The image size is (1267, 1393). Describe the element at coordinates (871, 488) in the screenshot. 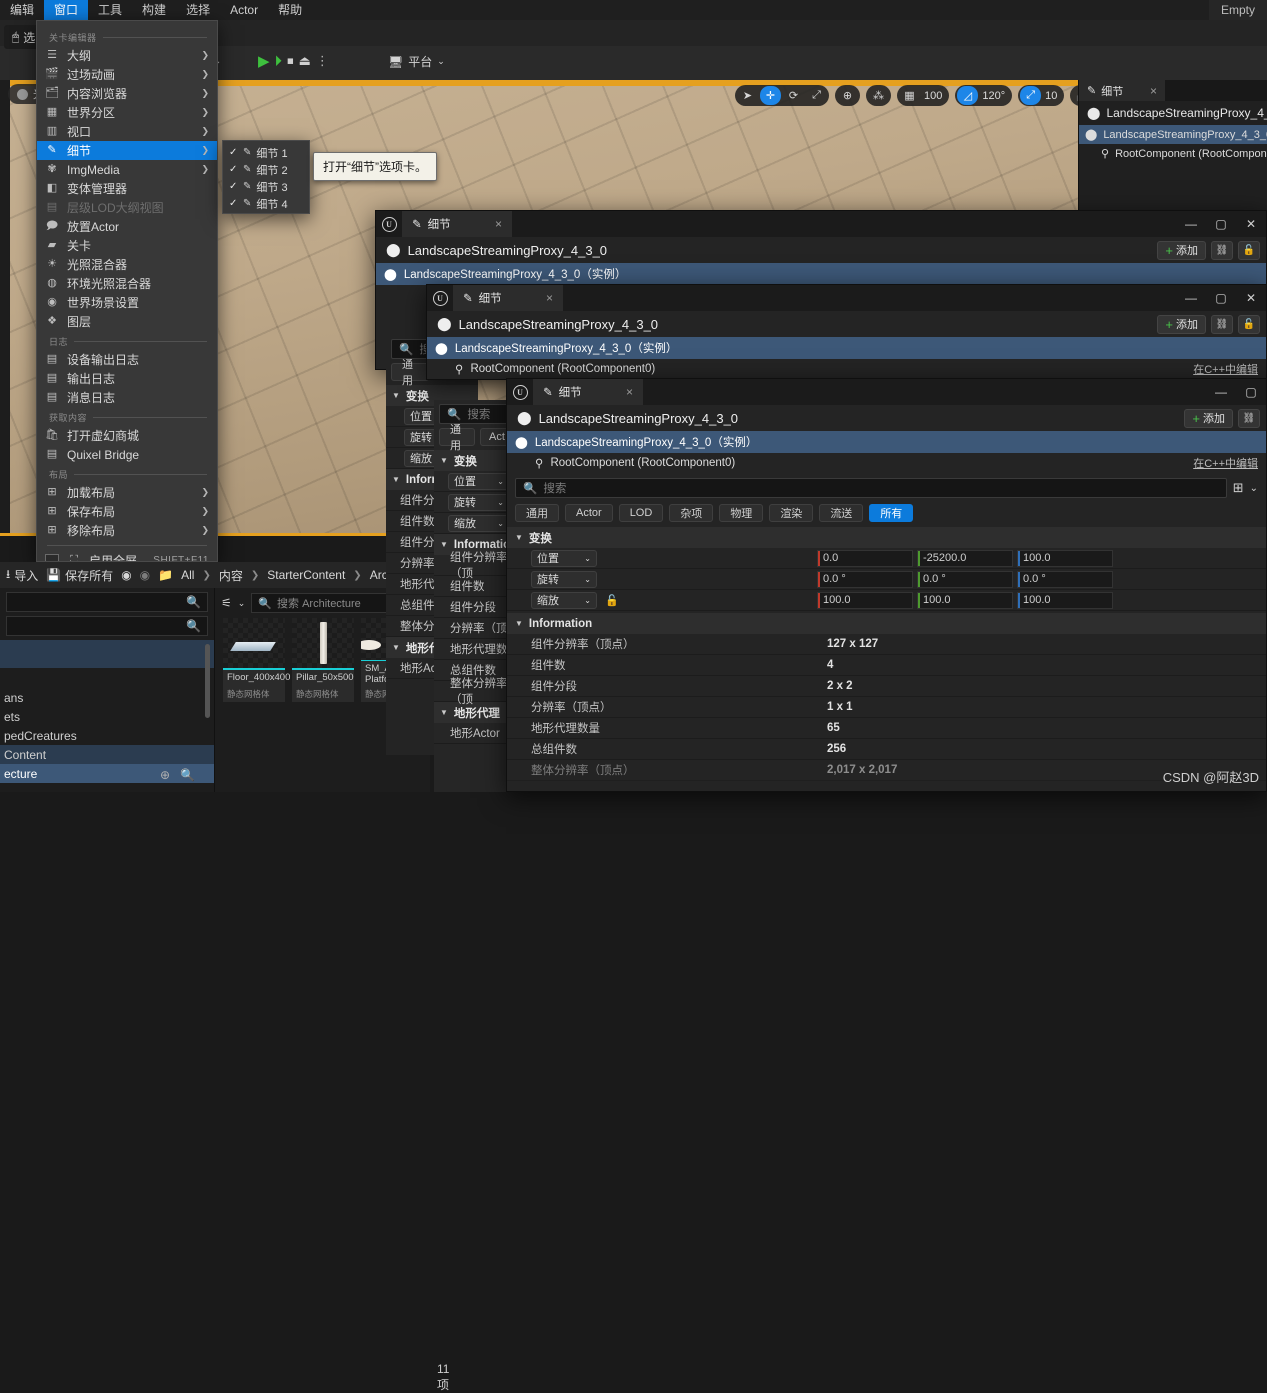

I see `details-search-input: 🔍 搜索` at that location.